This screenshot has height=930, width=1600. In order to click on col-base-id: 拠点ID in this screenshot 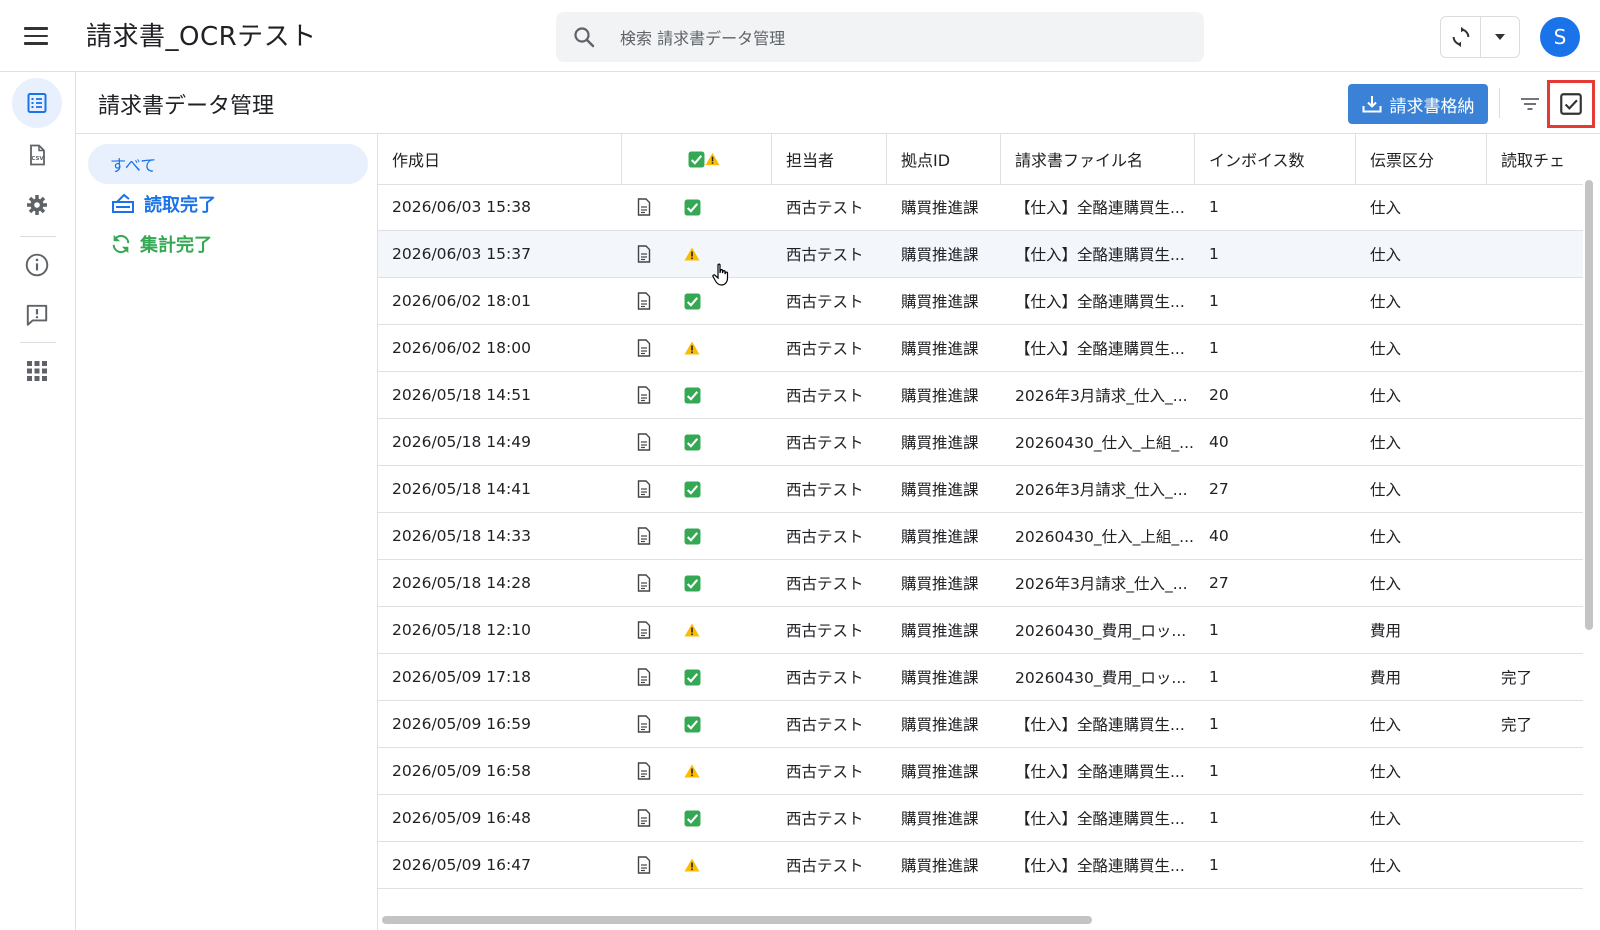, I will do `click(944, 159)`.